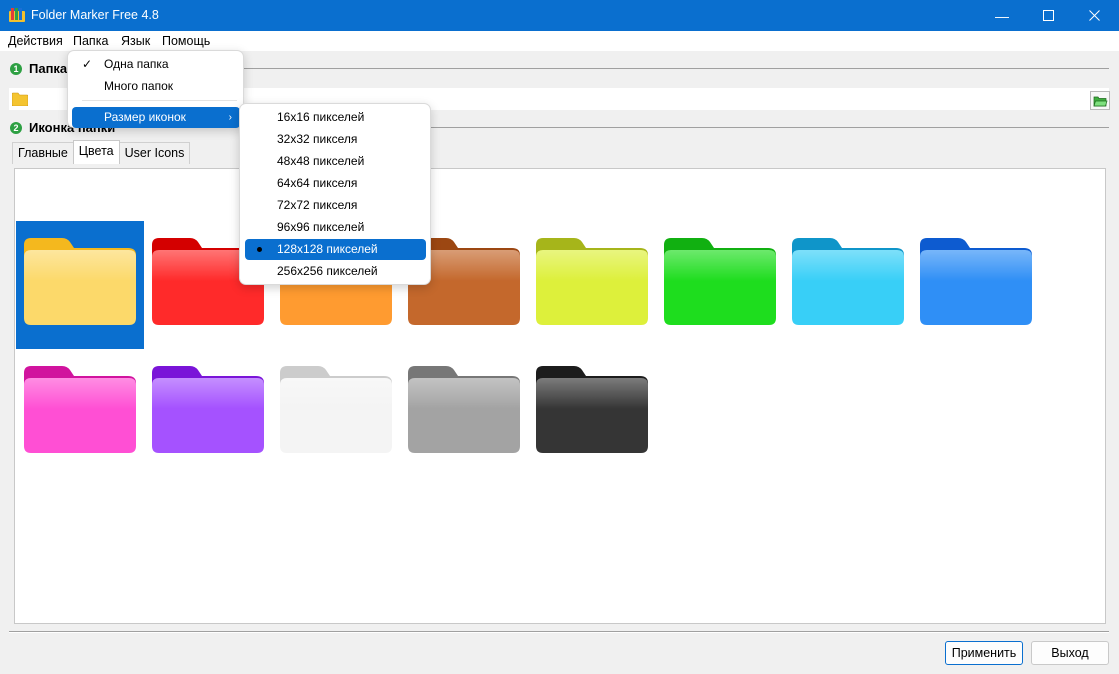 This screenshot has width=1119, height=674. I want to click on minimize-icon: —, so click(1002, 15).